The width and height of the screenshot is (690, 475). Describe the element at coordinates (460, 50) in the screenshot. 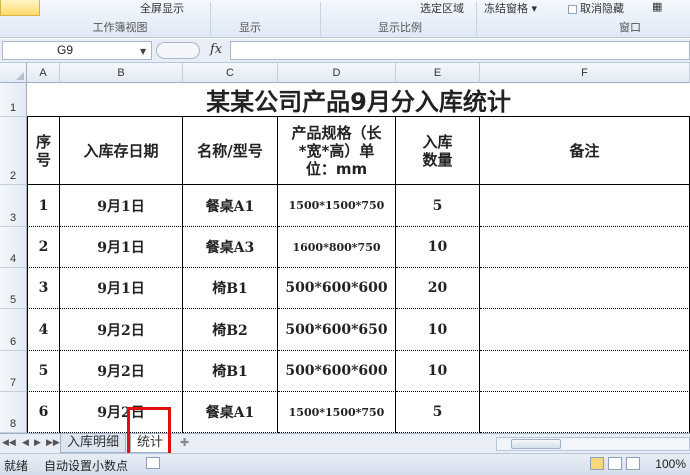

I see `formula-input` at that location.